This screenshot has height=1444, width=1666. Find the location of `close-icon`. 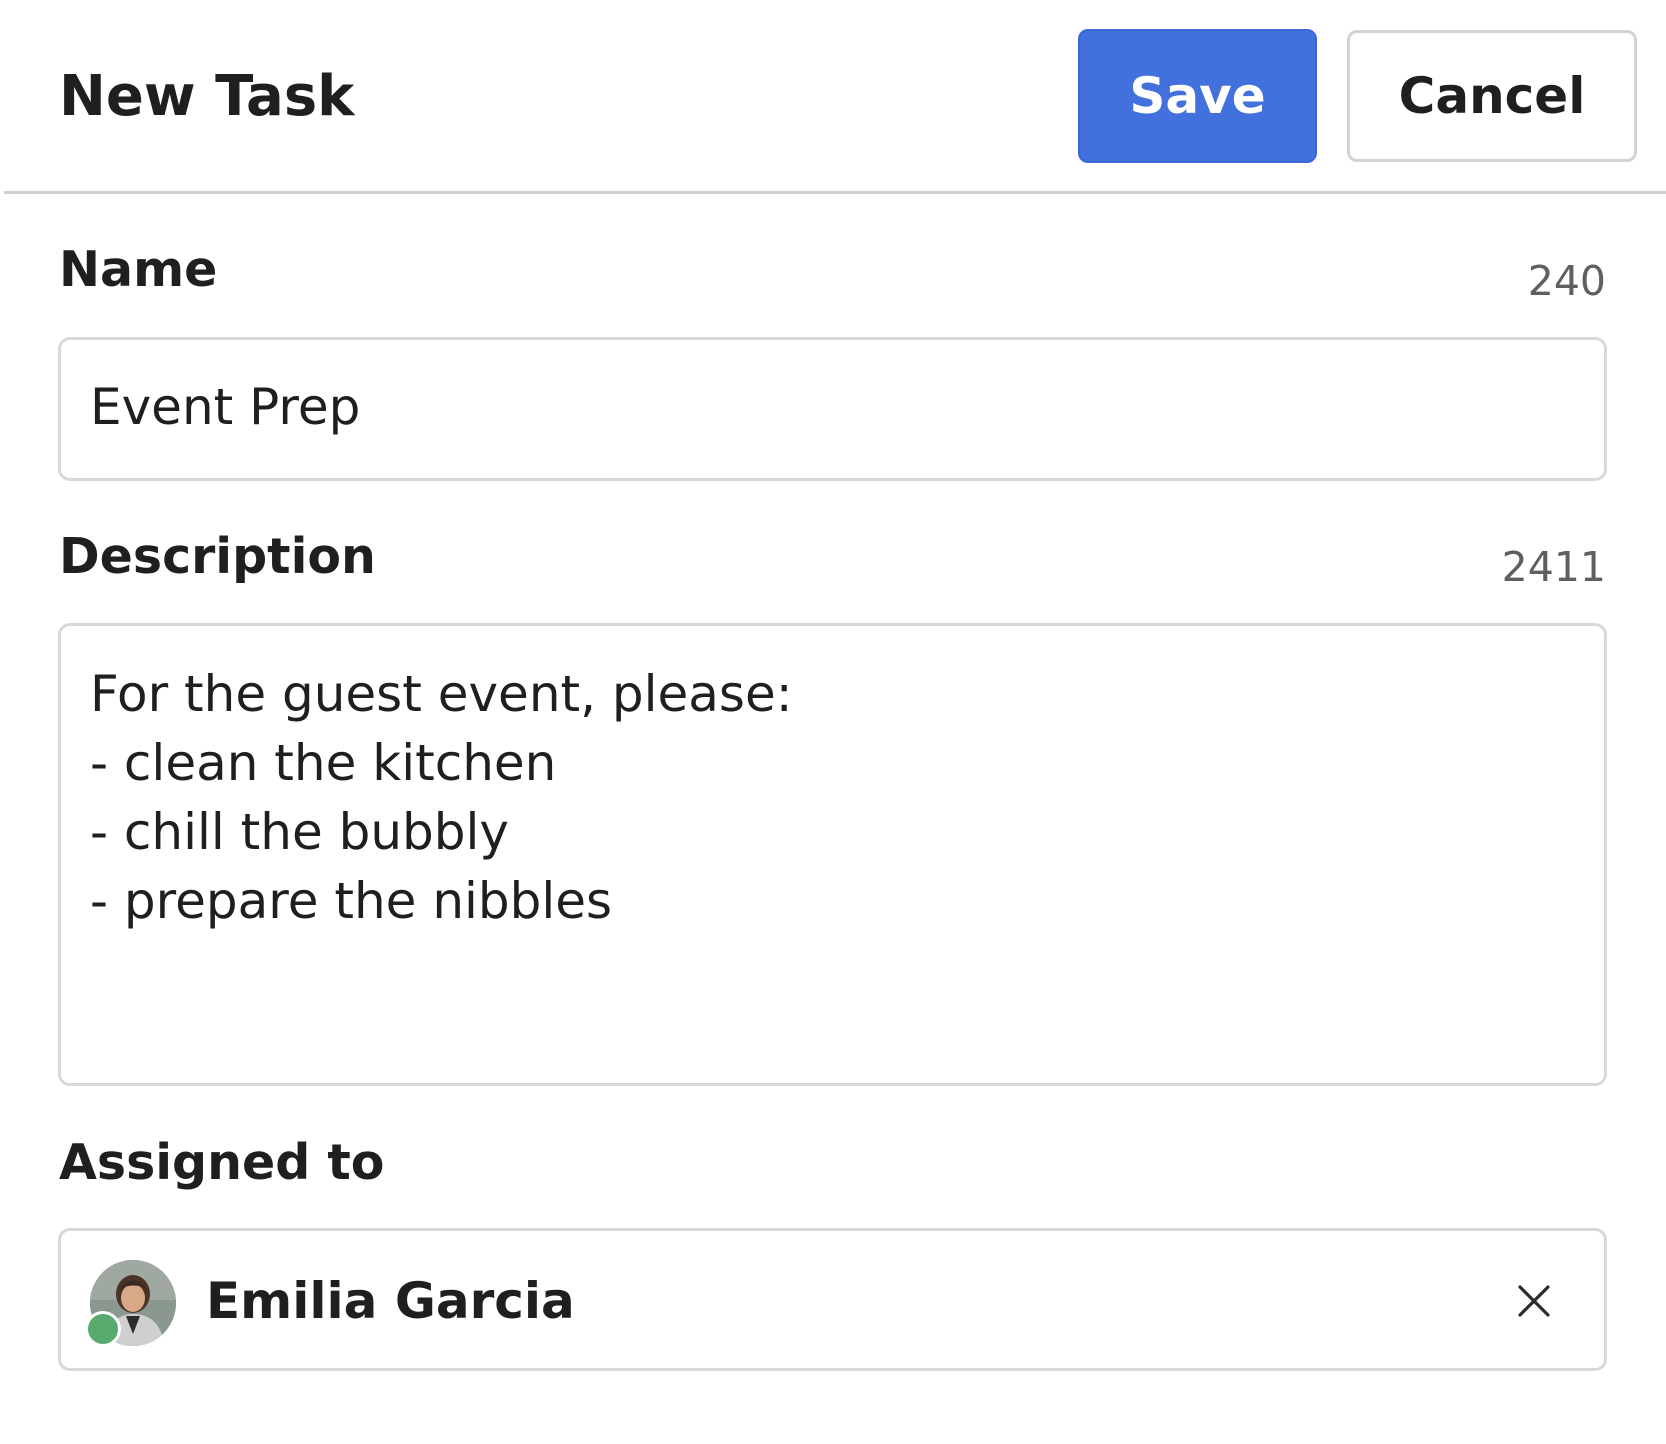

close-icon is located at coordinates (1534, 1301).